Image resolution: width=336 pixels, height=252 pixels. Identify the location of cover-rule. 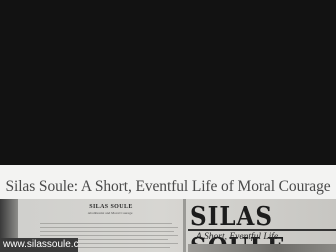
(262, 230).